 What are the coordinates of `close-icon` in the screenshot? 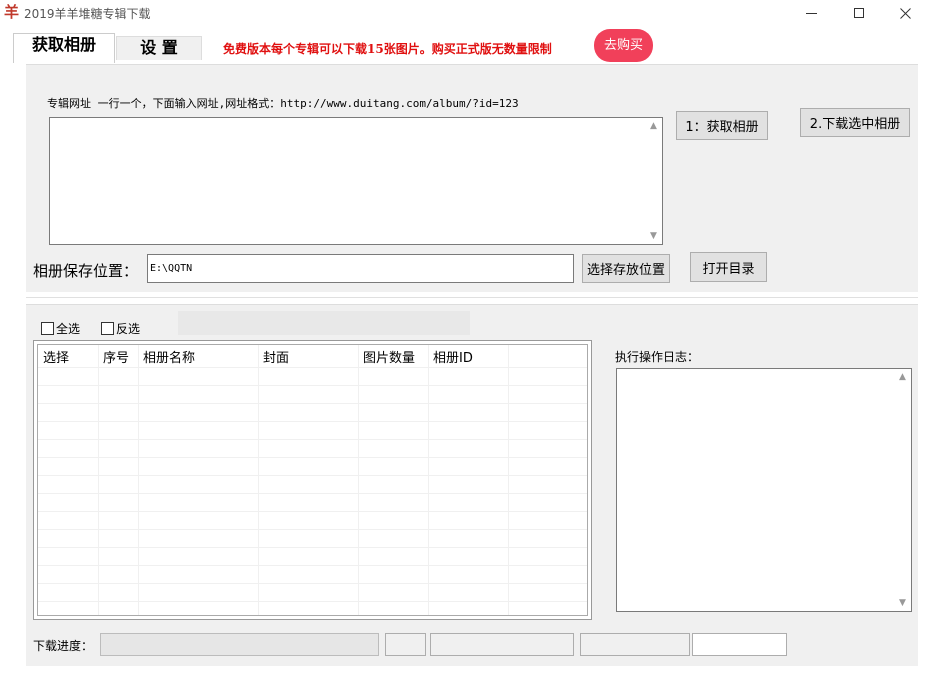 It's located at (905, 13).